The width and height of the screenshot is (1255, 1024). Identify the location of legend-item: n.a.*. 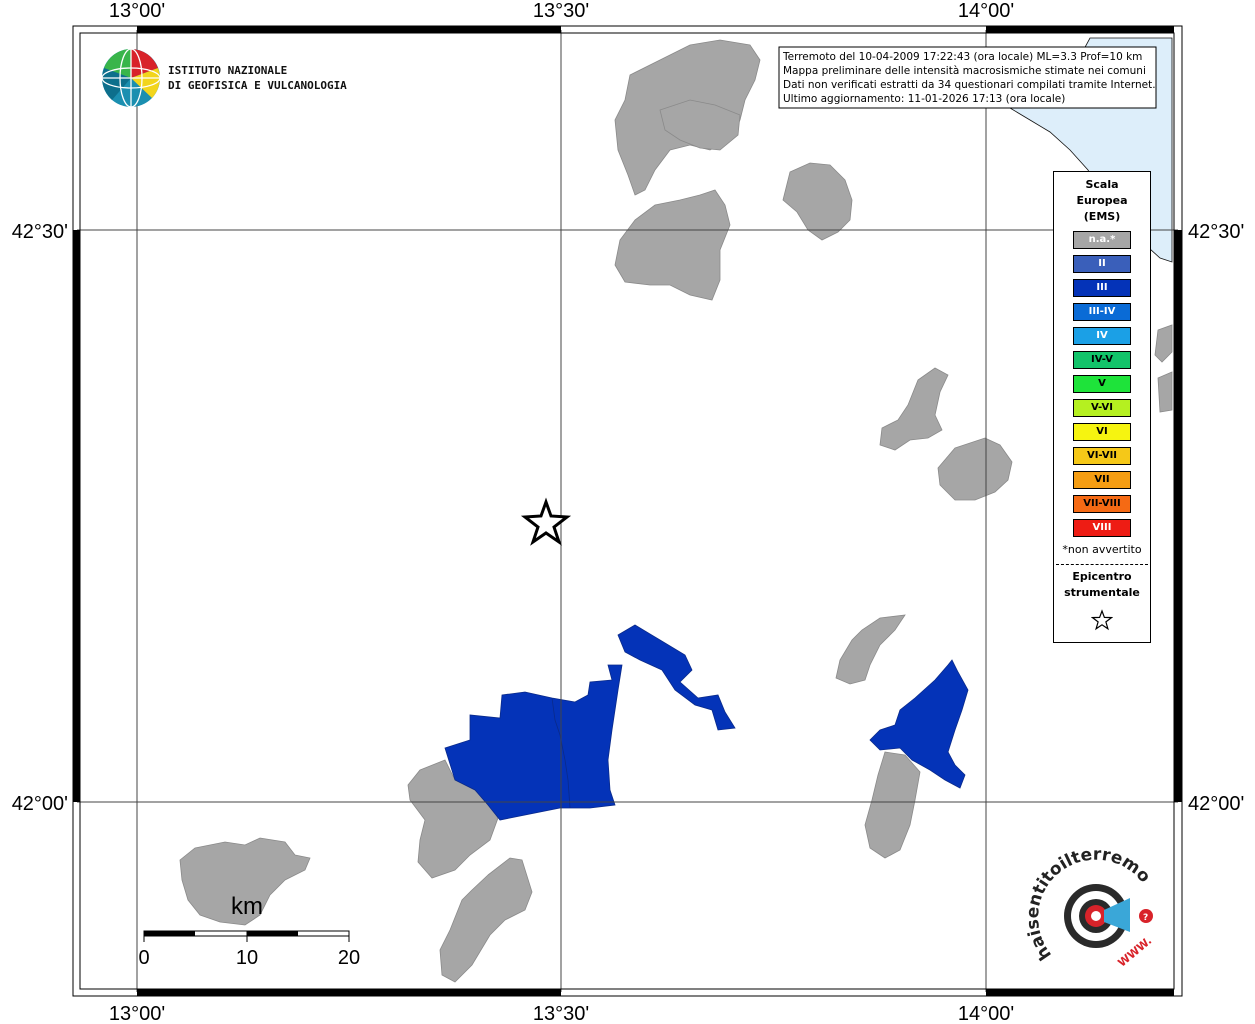
(1102, 240).